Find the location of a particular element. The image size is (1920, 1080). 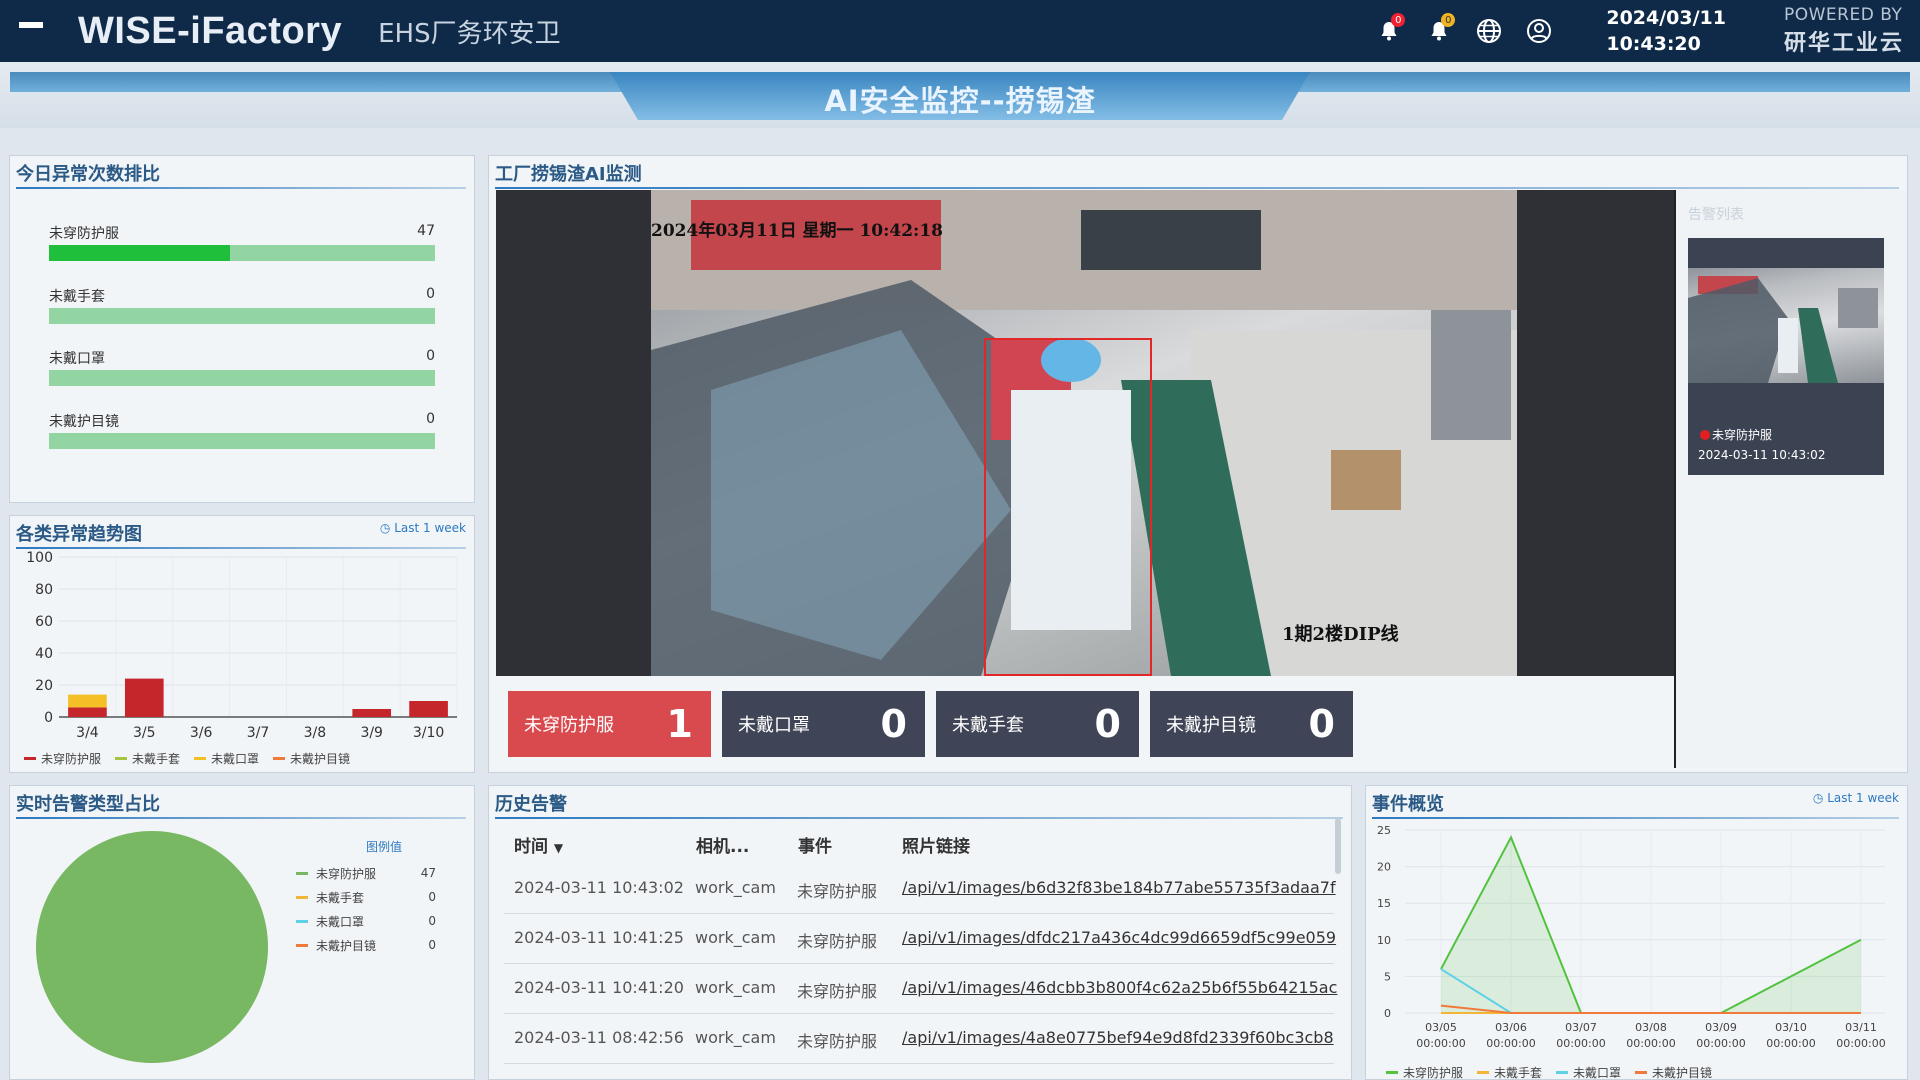

ranking-row: 未穿防护服 47 is located at coordinates (242, 243).